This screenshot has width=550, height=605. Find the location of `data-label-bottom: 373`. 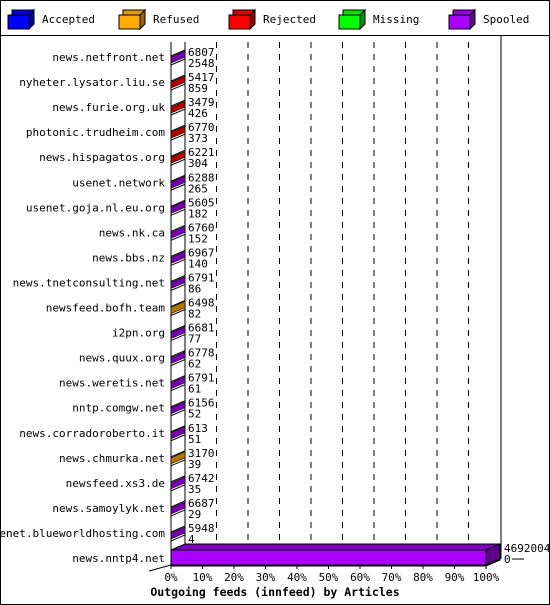

data-label-bottom: 373 is located at coordinates (198, 138).